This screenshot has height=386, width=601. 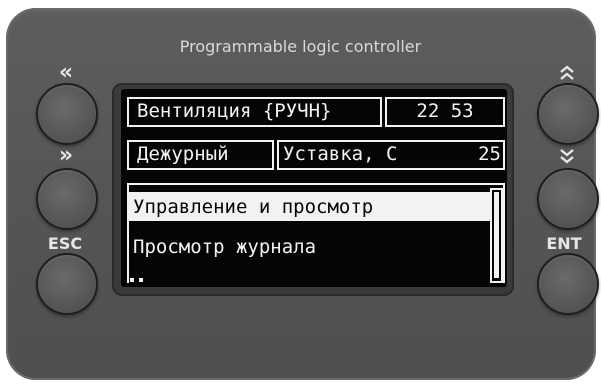 I want to click on up-button, so click(x=568, y=114).